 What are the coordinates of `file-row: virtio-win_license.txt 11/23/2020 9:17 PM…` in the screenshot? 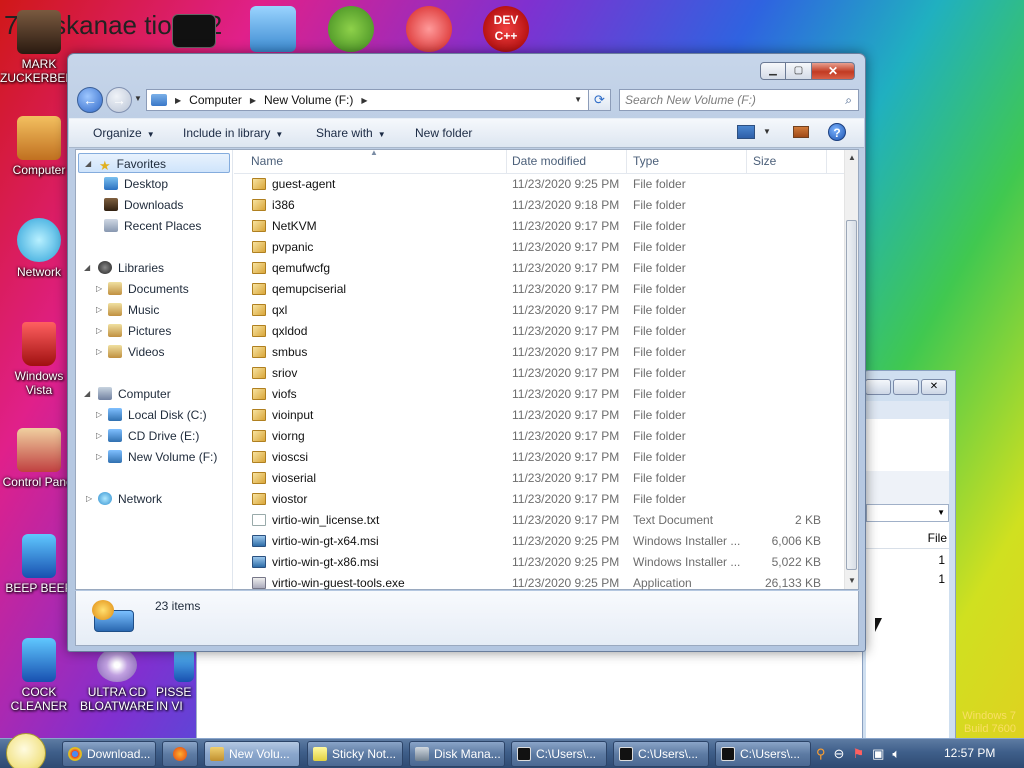 It's located at (540, 520).